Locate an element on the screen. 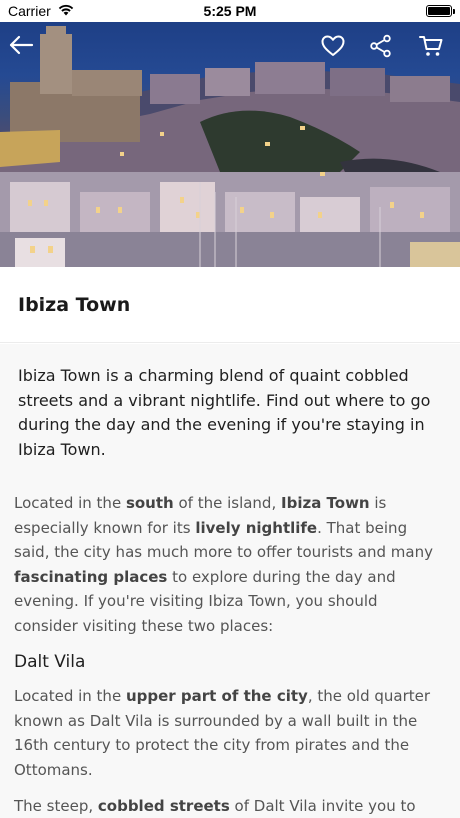 Image resolution: width=460 pixels, height=818 pixels. text-run: of the island, is located at coordinates (227, 503).